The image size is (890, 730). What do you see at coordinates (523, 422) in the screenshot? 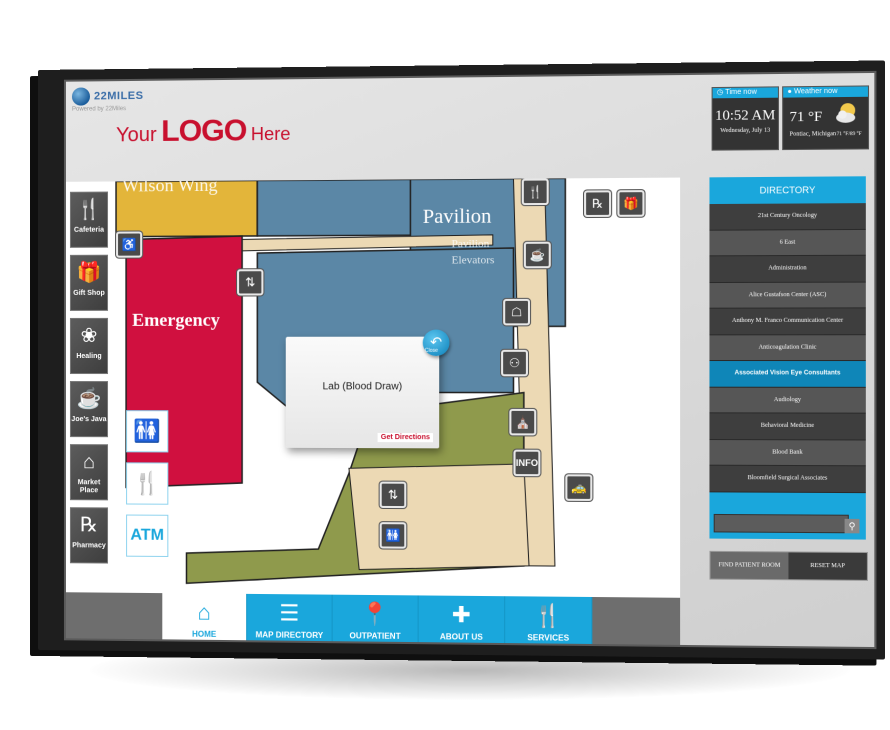
I see `poi-chapel-icon: ⛪` at bounding box center [523, 422].